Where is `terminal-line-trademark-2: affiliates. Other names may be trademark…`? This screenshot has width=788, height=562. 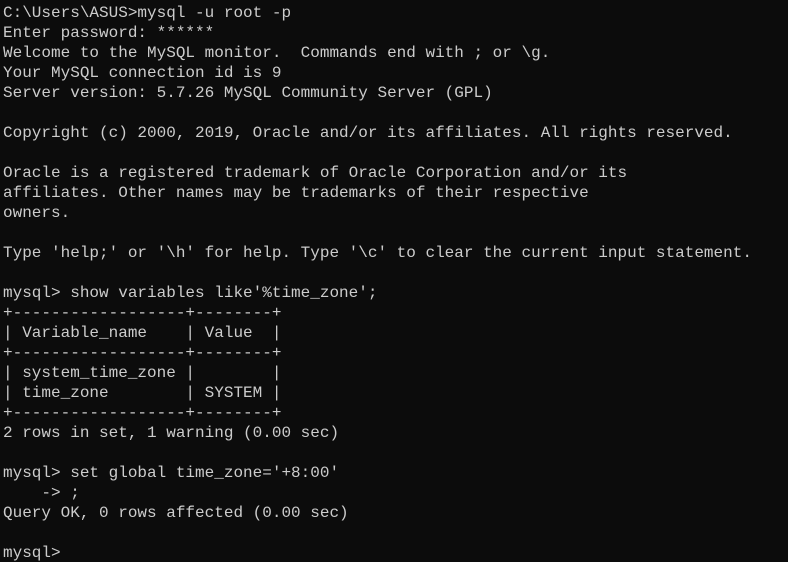 terminal-line-trademark-2: affiliates. Other names may be trademark… is located at coordinates (296, 193).